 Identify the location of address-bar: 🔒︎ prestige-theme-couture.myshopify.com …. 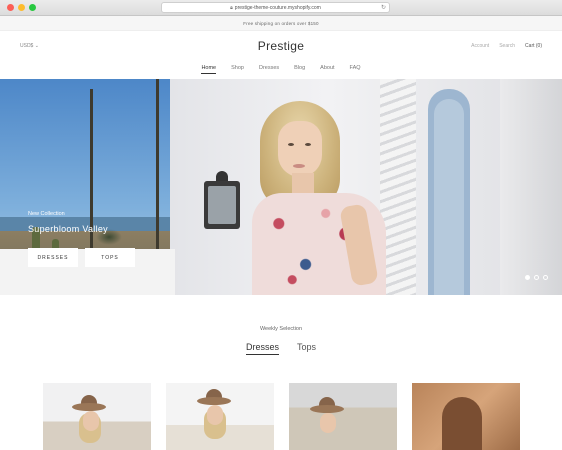
(275, 7).